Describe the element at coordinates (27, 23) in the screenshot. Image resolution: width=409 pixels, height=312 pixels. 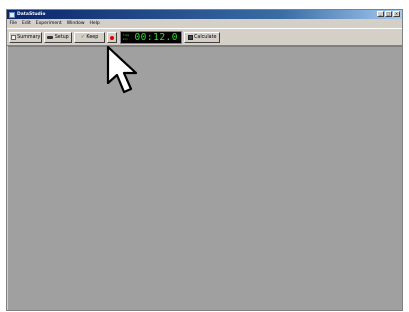
I see `menu-edit: Edit` at that location.